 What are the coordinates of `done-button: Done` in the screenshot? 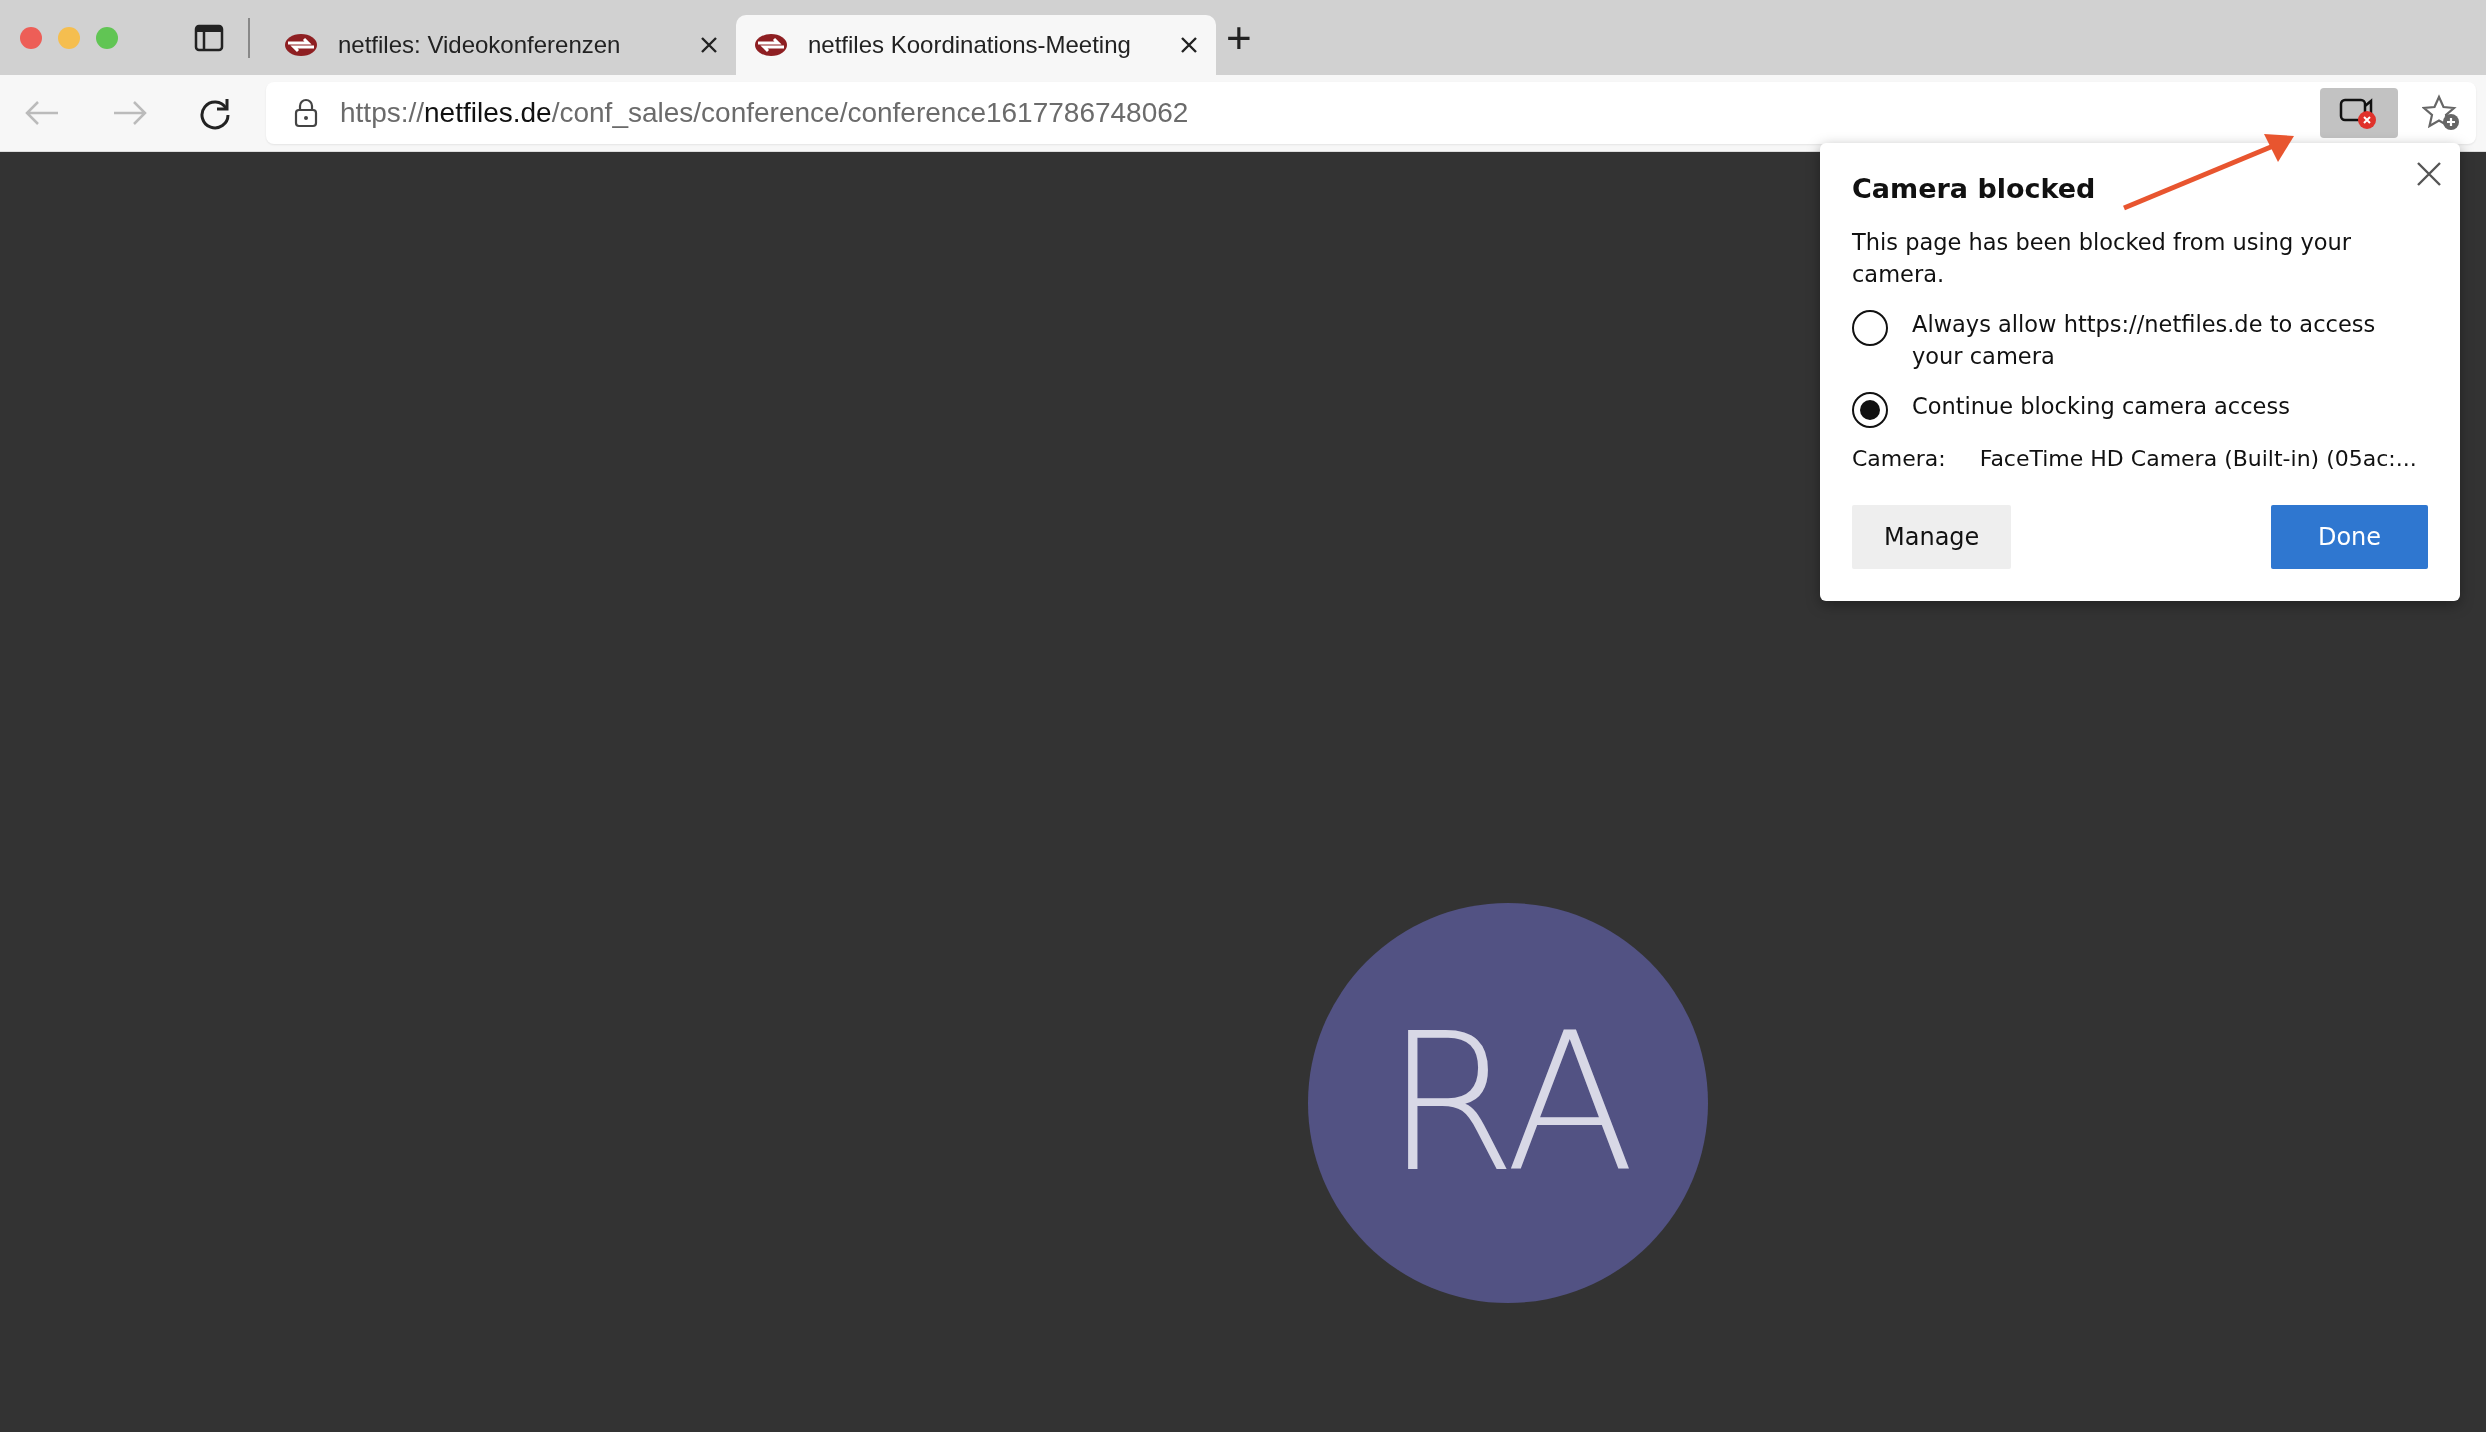 It's located at (2349, 537).